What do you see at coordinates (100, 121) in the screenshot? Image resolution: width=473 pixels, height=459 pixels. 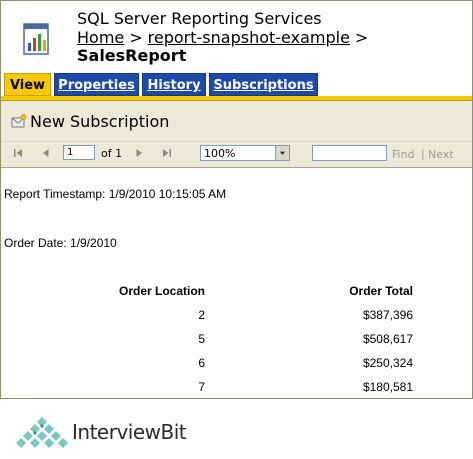 I see `new-subscription-label: New Subscription` at bounding box center [100, 121].